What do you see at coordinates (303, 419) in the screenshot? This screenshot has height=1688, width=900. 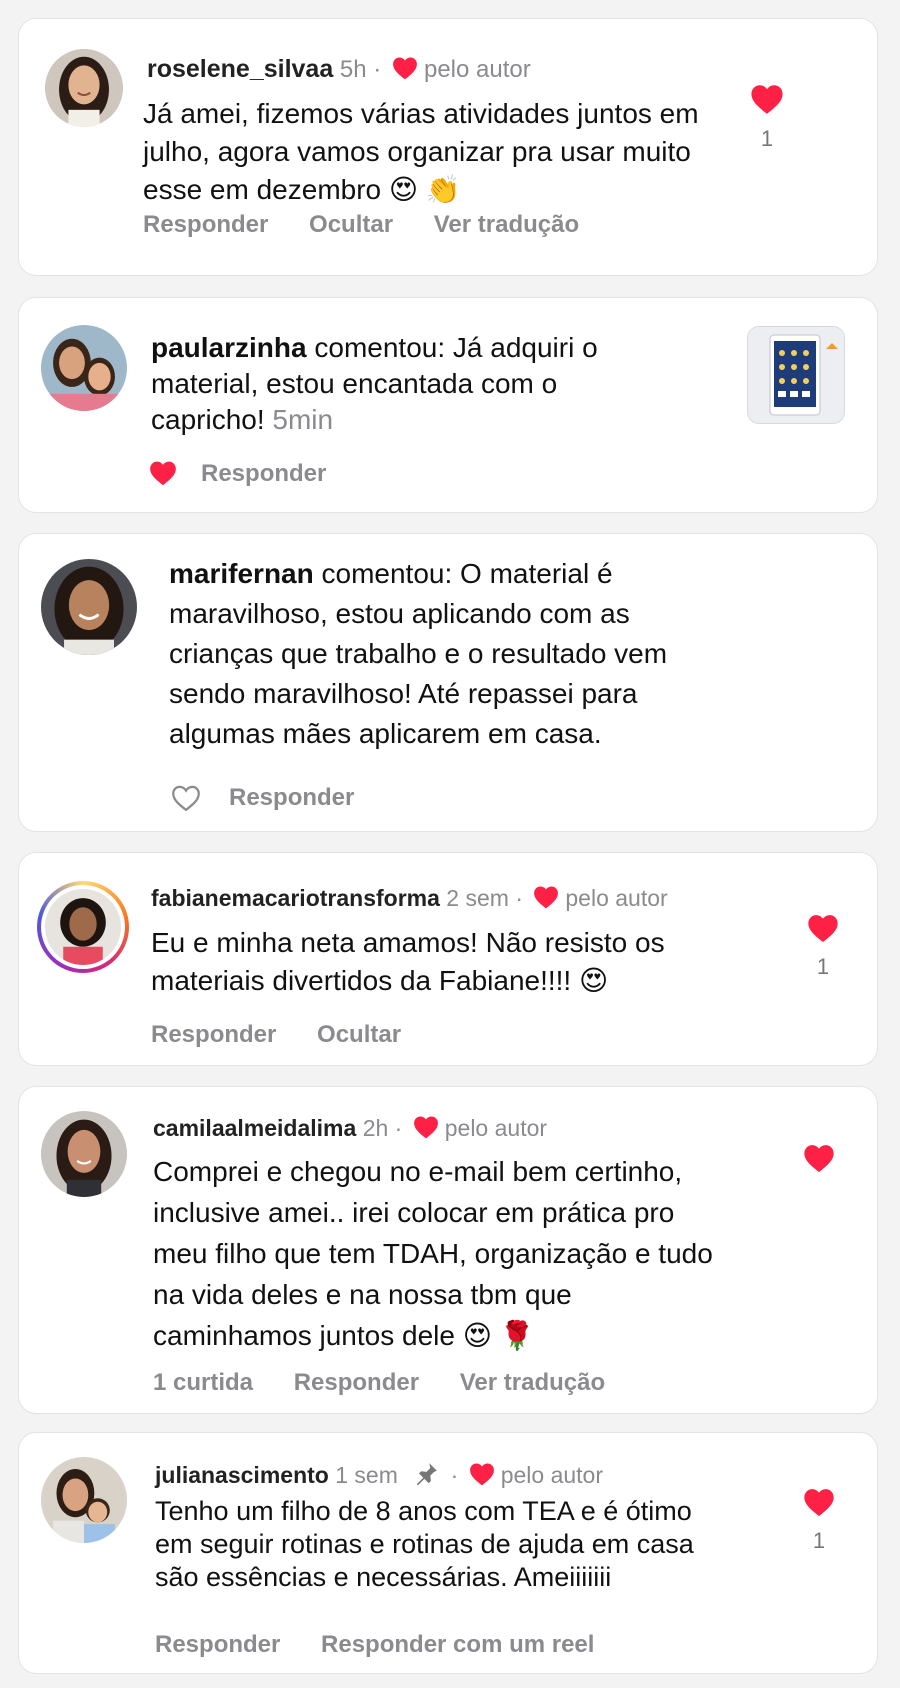 I see `comment-time: 5min` at bounding box center [303, 419].